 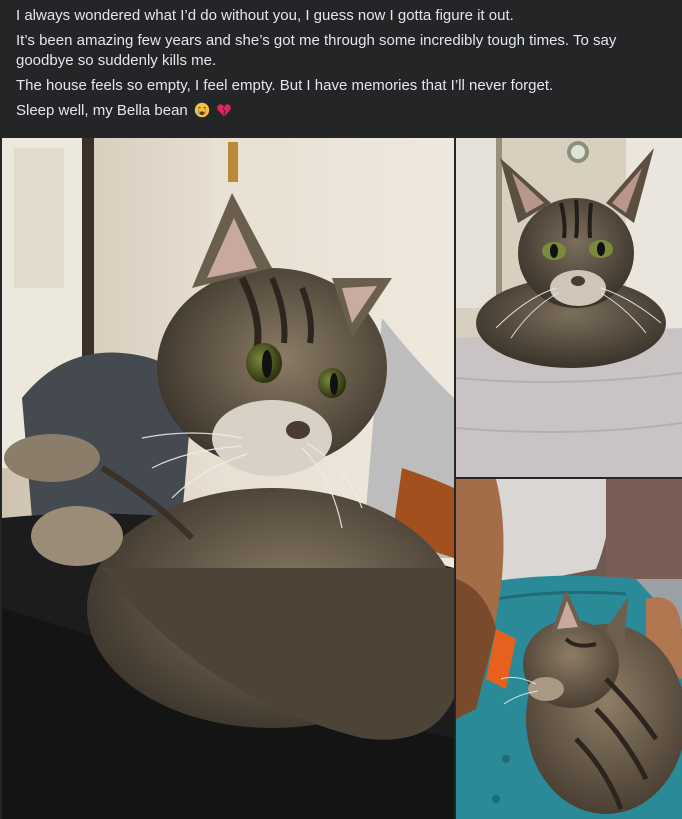 What do you see at coordinates (202, 110) in the screenshot?
I see `crying-face-icon` at bounding box center [202, 110].